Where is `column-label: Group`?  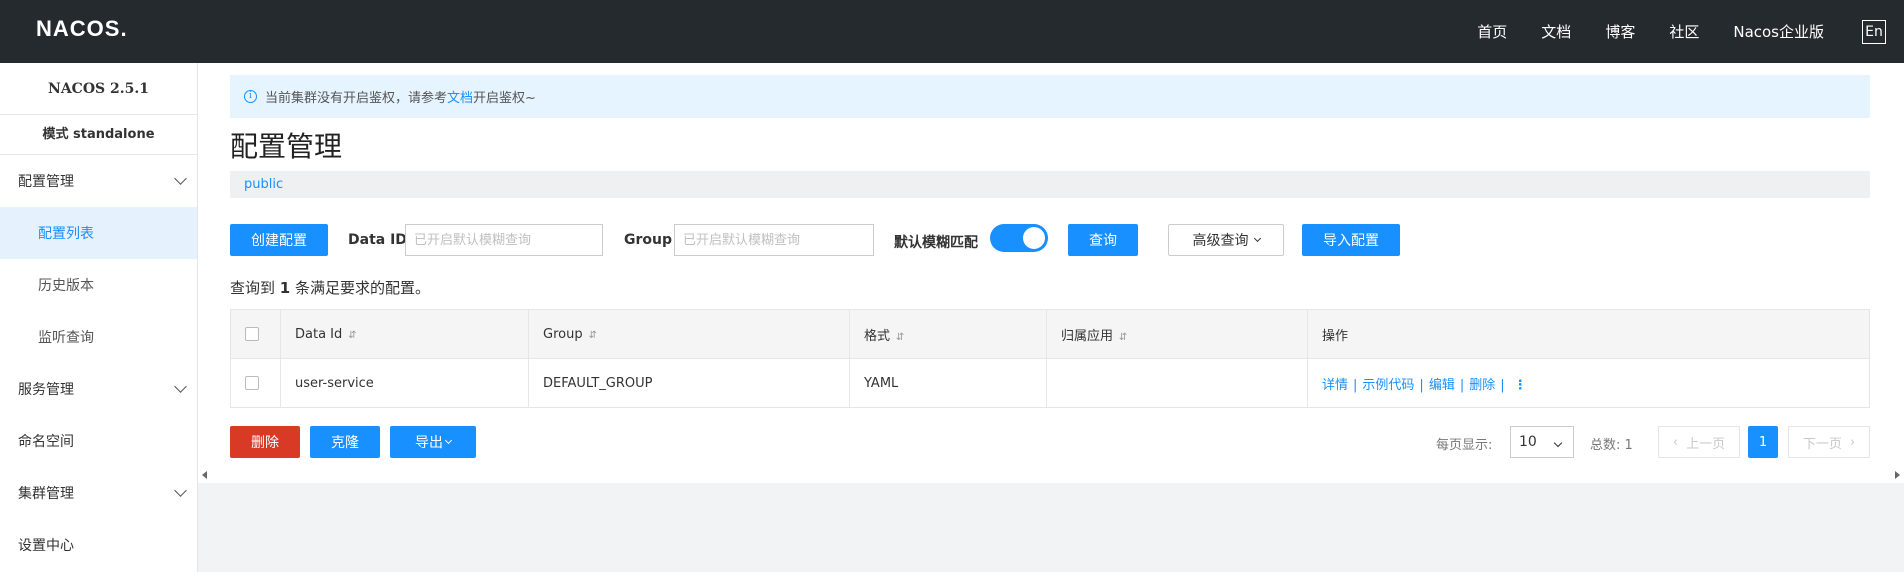 column-label: Group is located at coordinates (563, 334).